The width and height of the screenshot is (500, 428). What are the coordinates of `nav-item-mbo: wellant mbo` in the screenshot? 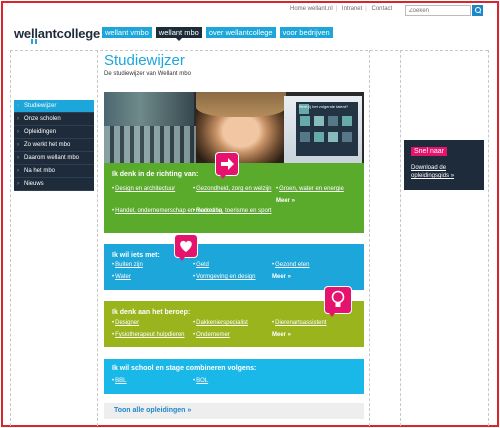 It's located at (178, 34).